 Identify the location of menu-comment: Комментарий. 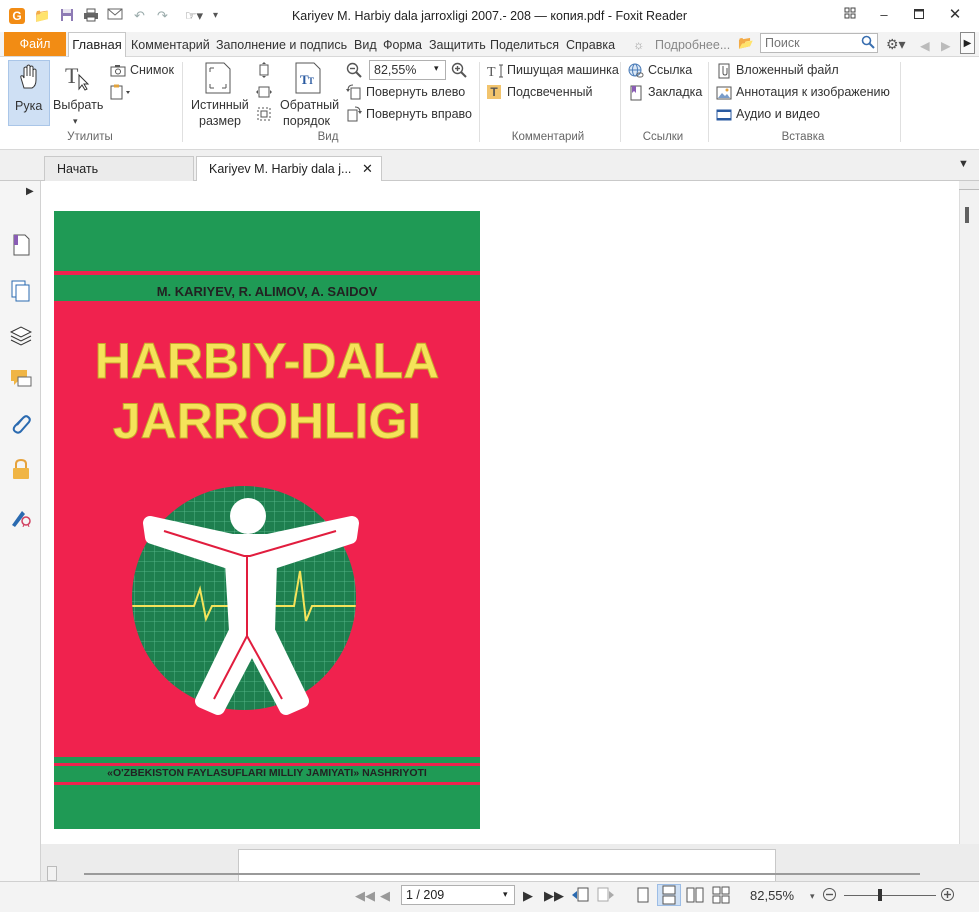
(170, 45).